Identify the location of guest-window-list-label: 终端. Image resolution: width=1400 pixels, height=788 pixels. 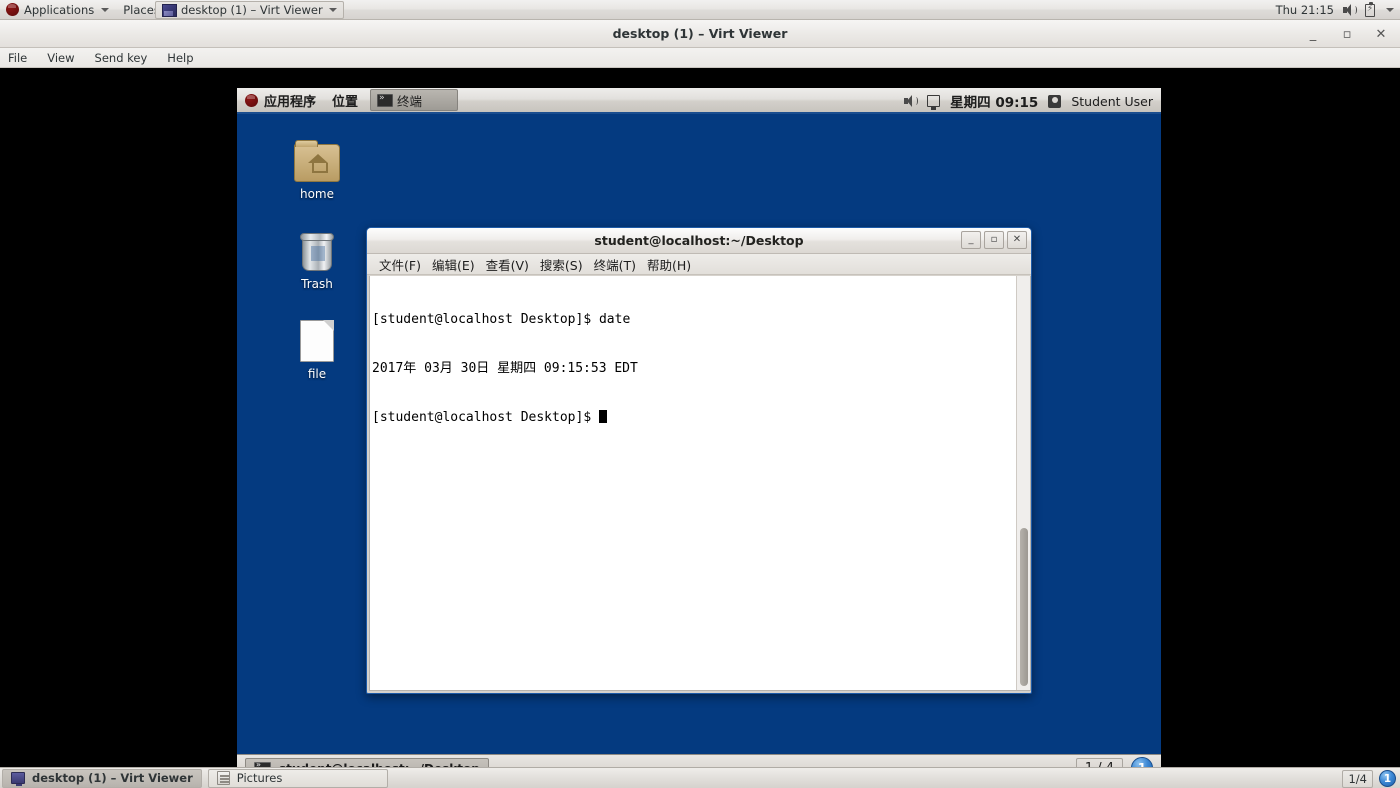
(410, 101).